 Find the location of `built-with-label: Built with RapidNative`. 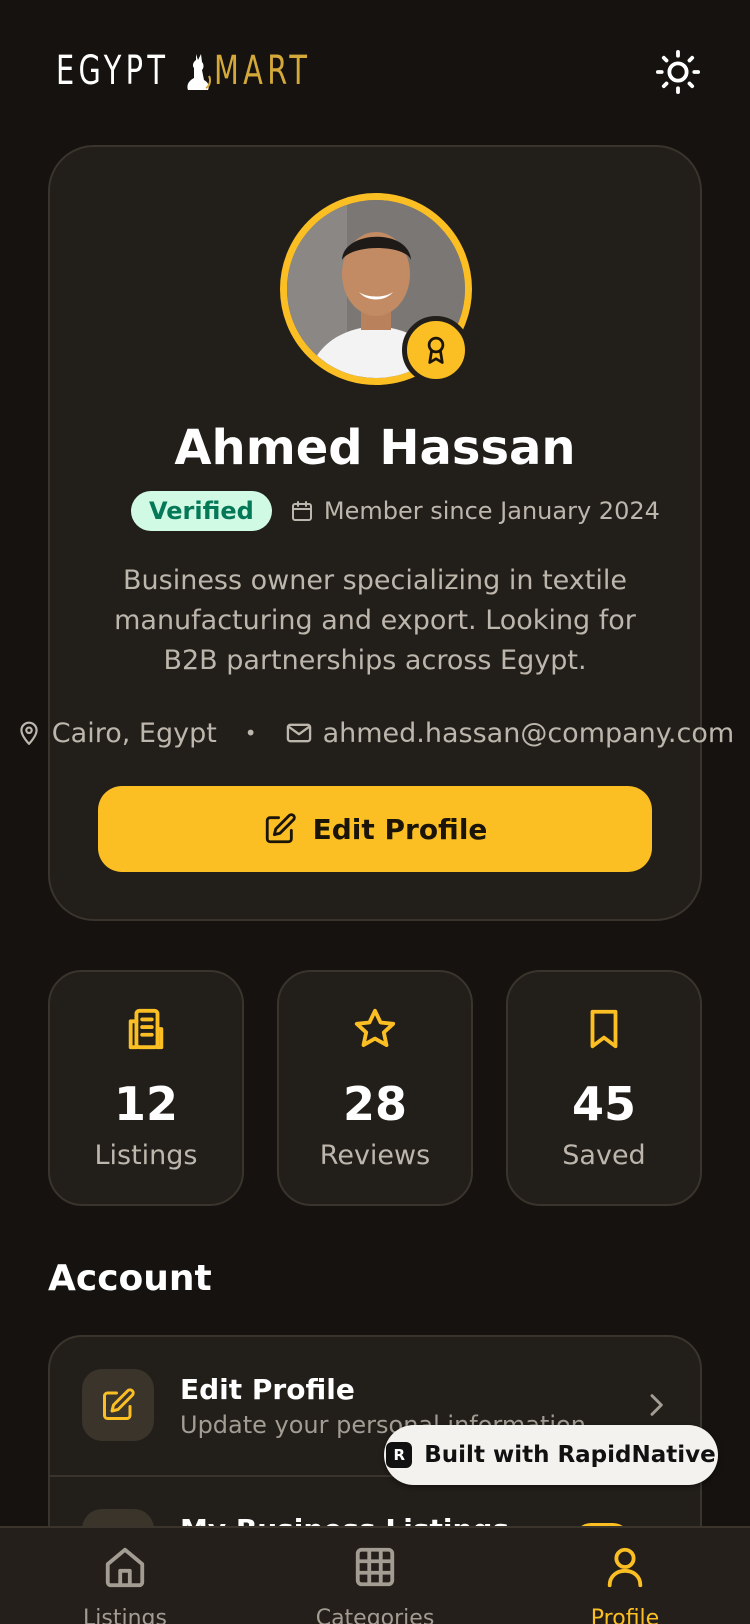

built-with-label: Built with RapidNative is located at coordinates (570, 1455).